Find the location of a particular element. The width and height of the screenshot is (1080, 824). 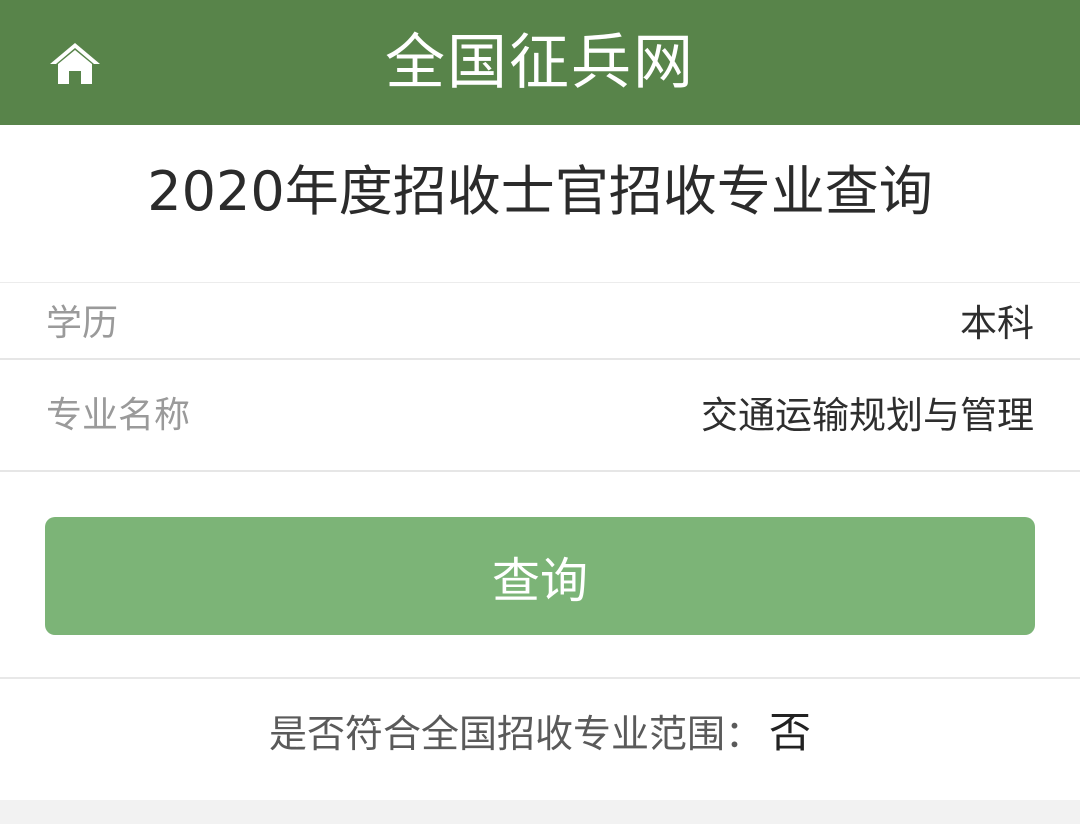

major-value: 交通运输规划与管理 is located at coordinates (867, 412).